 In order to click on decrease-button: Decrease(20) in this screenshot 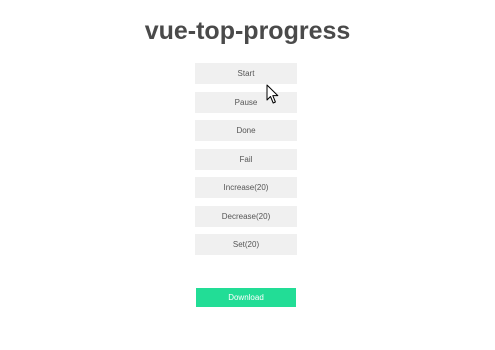, I will do `click(246, 216)`.